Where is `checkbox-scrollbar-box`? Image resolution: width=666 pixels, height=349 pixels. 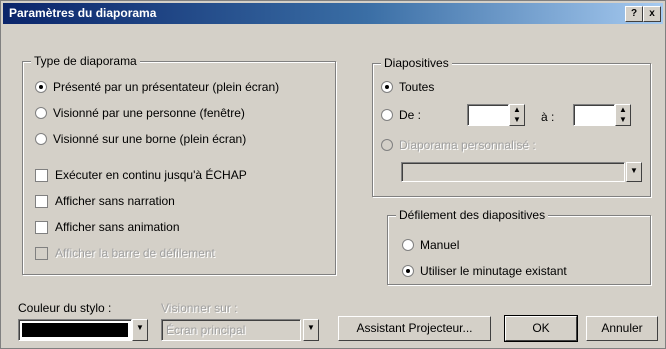
checkbox-scrollbar-box is located at coordinates (41, 253).